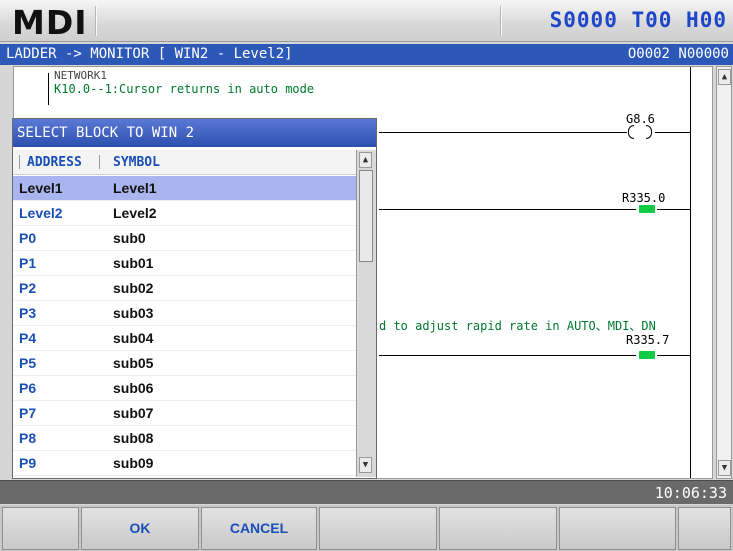  What do you see at coordinates (690, 493) in the screenshot?
I see `clock: 10:06:33` at bounding box center [690, 493].